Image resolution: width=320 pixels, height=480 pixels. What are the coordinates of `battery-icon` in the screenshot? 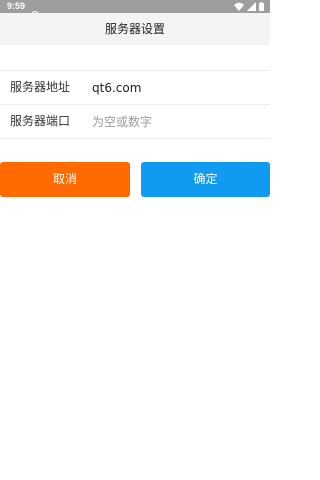 It's located at (261, 6).